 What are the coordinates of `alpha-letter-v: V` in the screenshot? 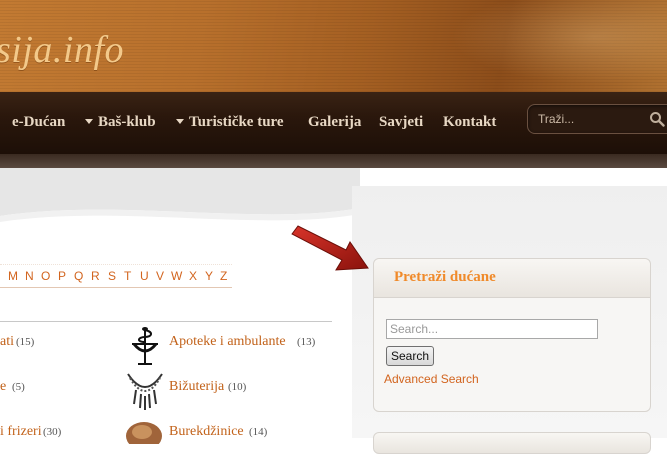 It's located at (160, 276).